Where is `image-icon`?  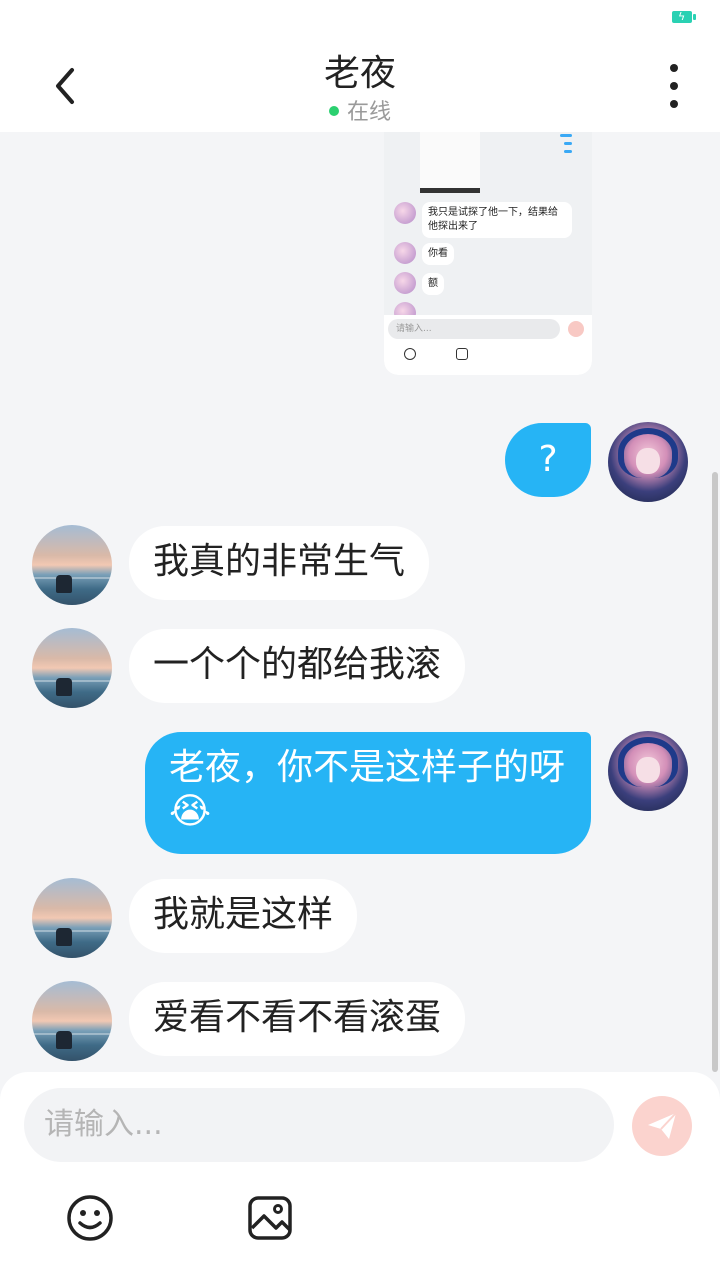 image-icon is located at coordinates (270, 1218).